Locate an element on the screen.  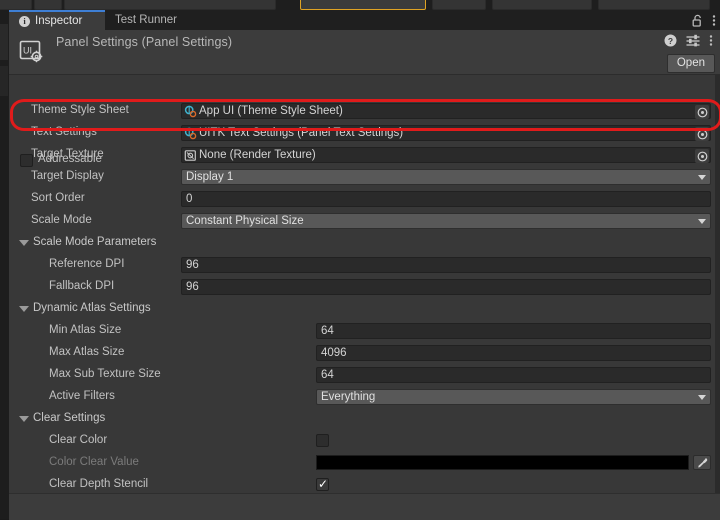
field-row-color-clear-value: Color Clear Value is located at coordinates (362, 464).